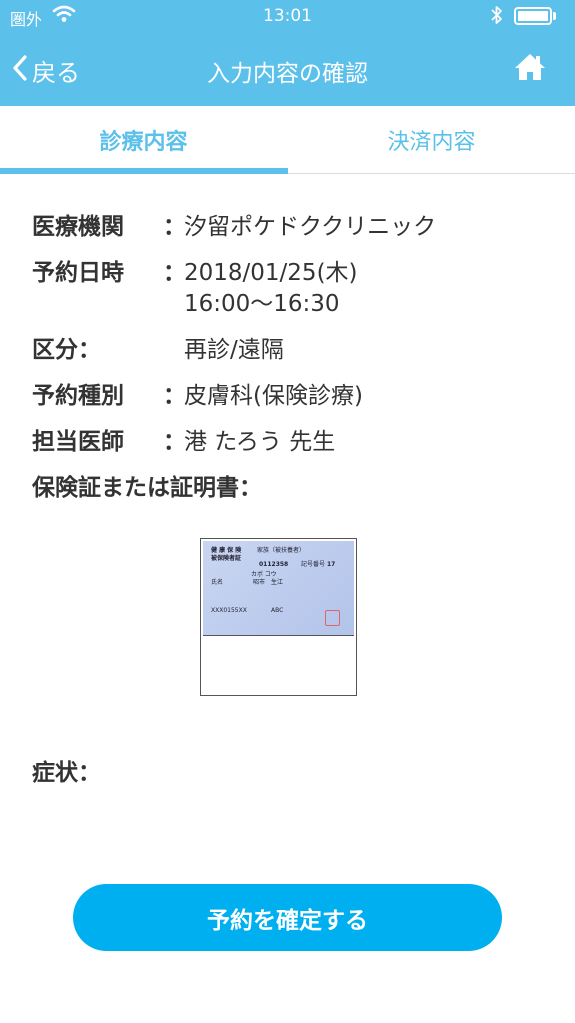 The image size is (575, 1023). I want to click on datetime-row: 予約日時 ： 2018/01/25(木) 16:00〜16:30, so click(292, 289).